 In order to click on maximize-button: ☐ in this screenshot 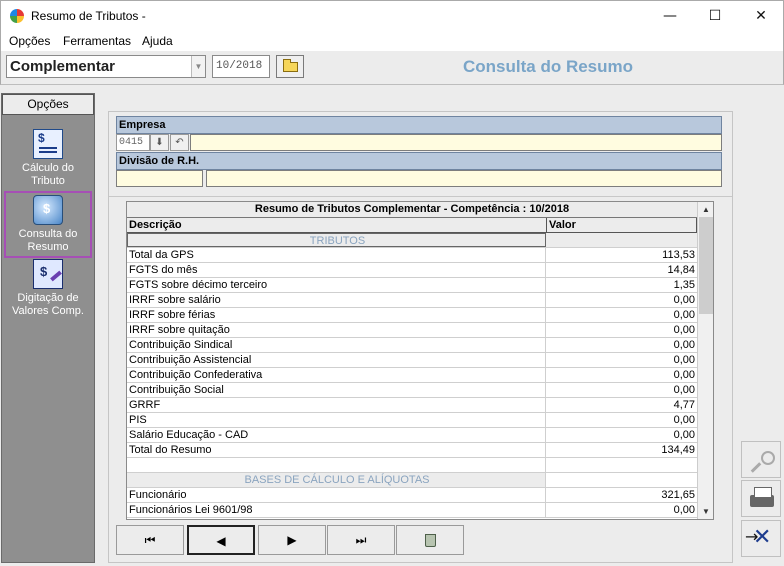, I will do `click(715, 16)`.